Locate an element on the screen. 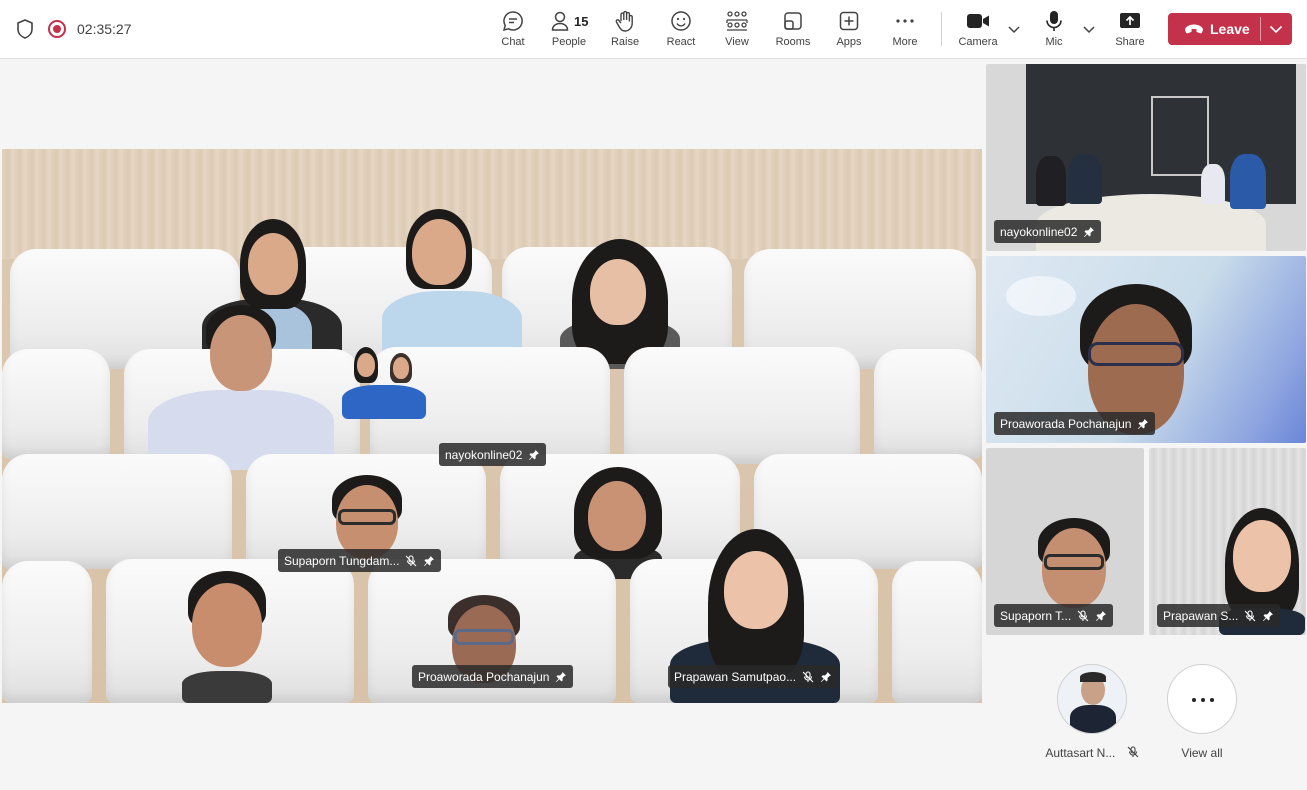 Image resolution: width=1307 pixels, height=790 pixels. chat-label: Chat is located at coordinates (513, 42).